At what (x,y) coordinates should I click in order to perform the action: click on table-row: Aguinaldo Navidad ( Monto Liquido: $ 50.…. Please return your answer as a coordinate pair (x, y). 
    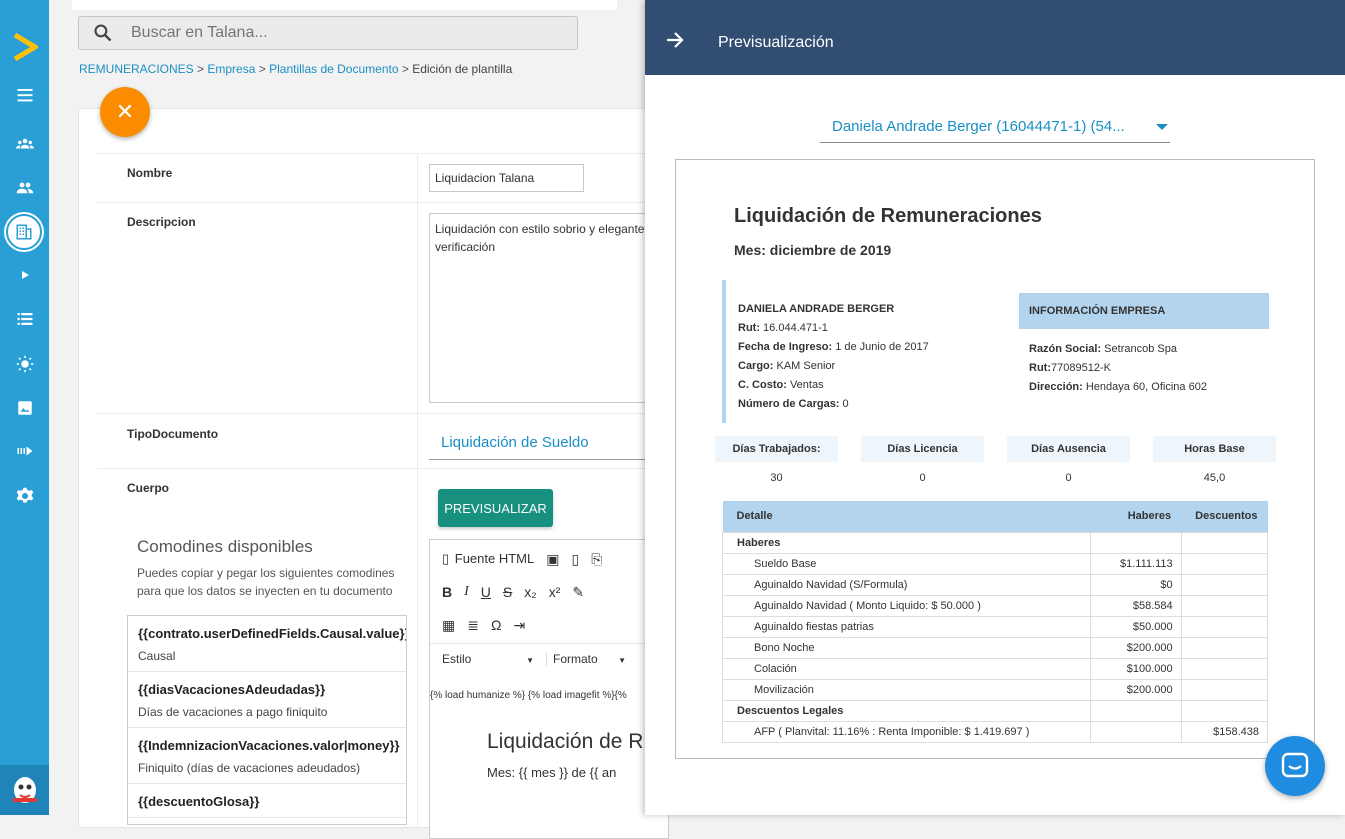
    Looking at the image, I should click on (995, 605).